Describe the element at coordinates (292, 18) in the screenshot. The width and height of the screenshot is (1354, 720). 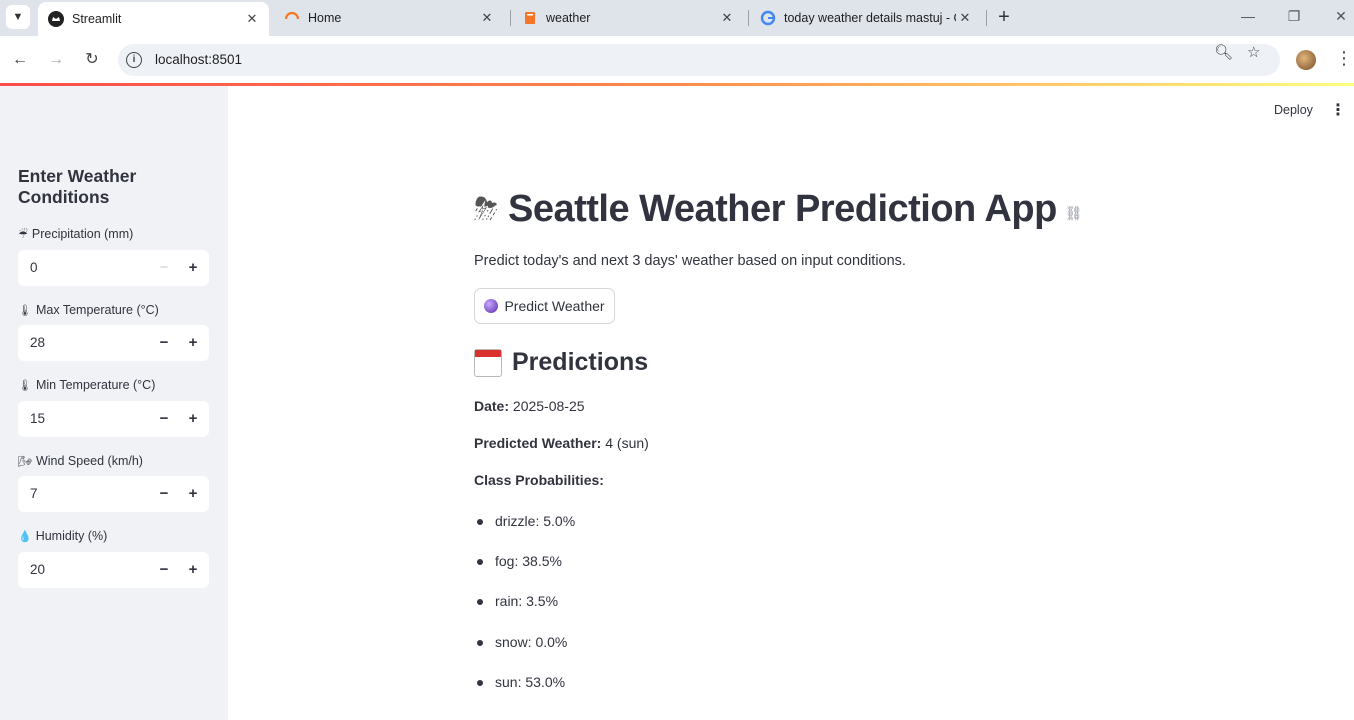
I see `loader-icon` at that location.